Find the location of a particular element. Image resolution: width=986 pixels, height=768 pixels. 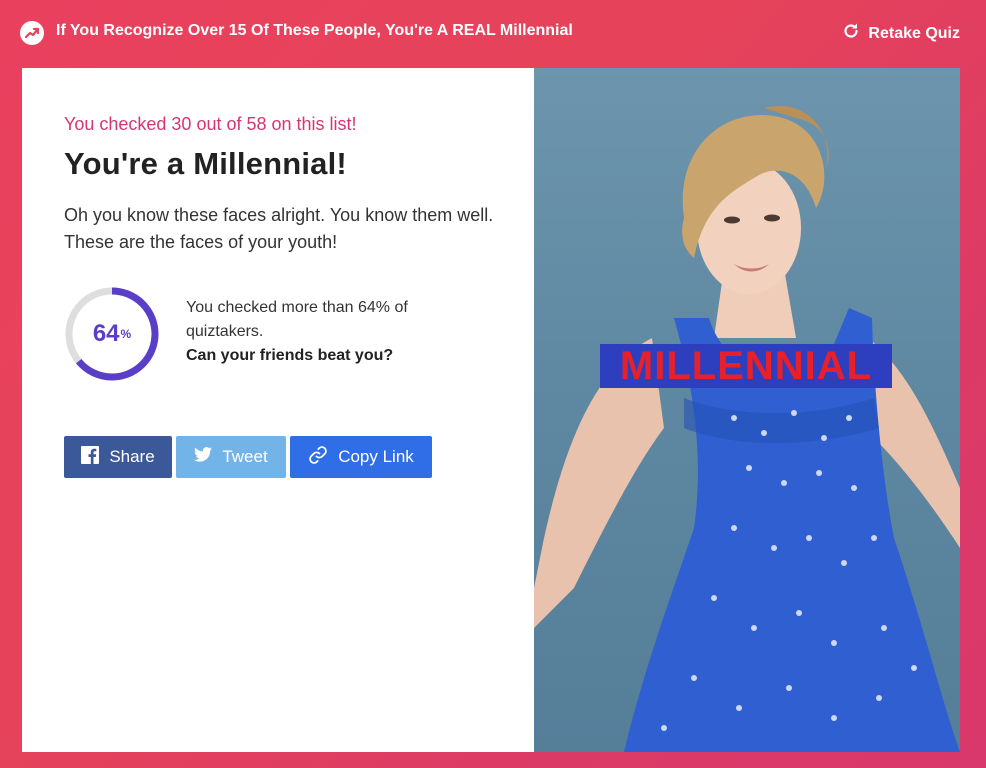

refresh-icon is located at coordinates (851, 33).